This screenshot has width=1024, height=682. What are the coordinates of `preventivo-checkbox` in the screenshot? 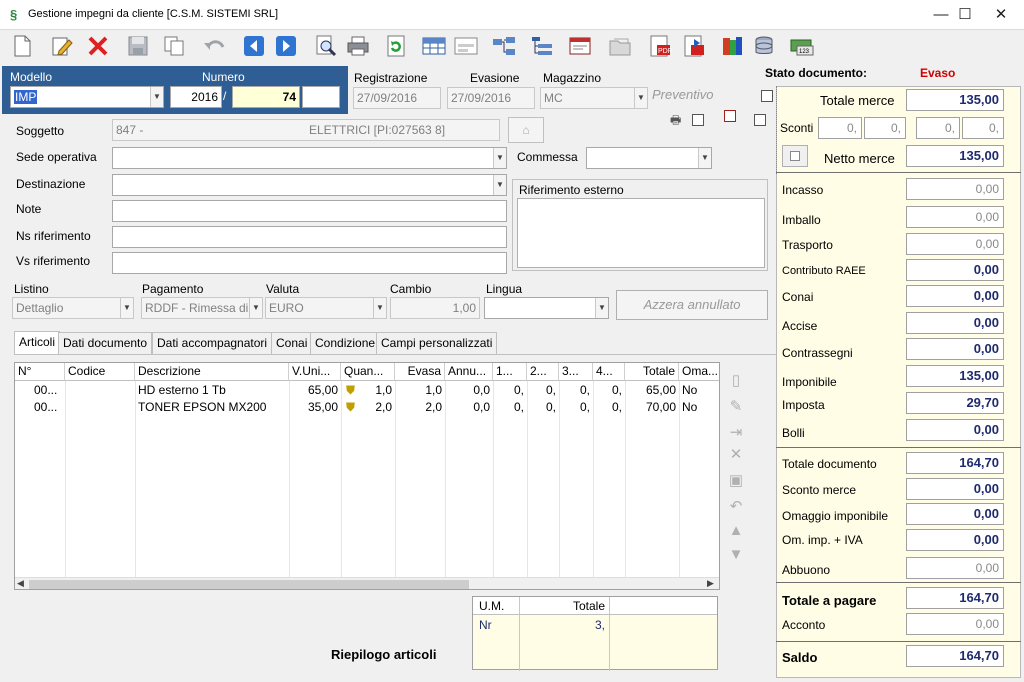 It's located at (767, 96).